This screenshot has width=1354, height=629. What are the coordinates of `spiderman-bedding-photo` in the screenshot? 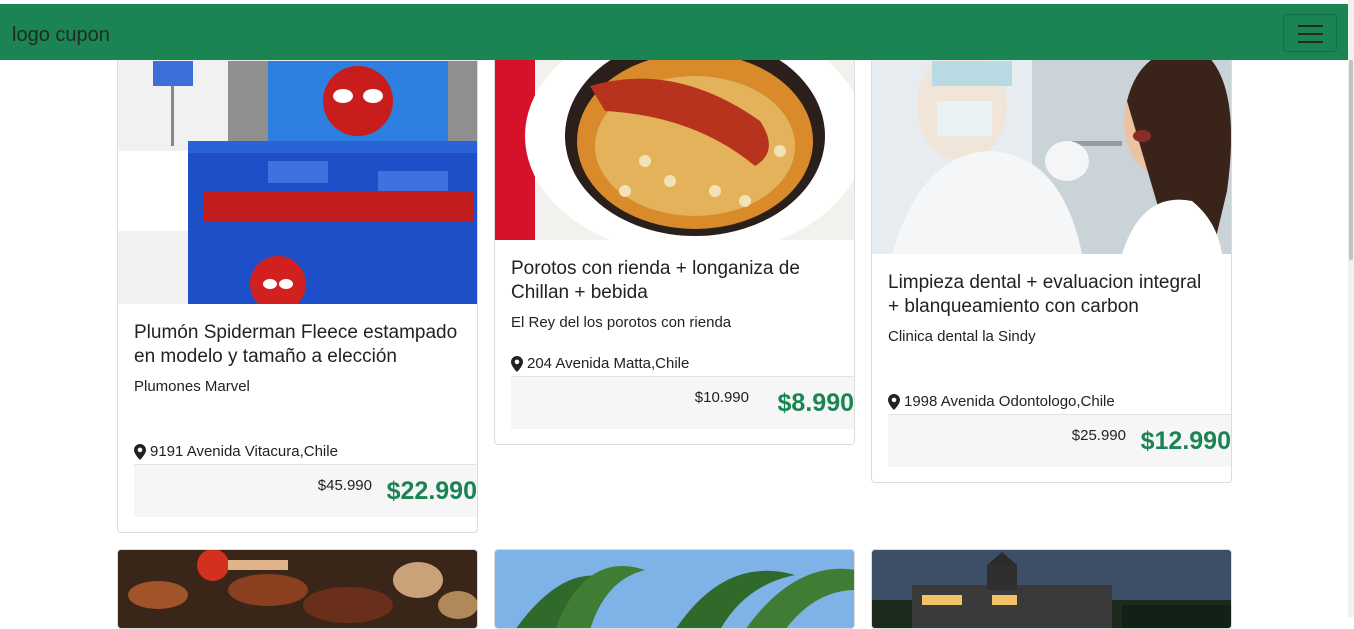 It's located at (297, 172).